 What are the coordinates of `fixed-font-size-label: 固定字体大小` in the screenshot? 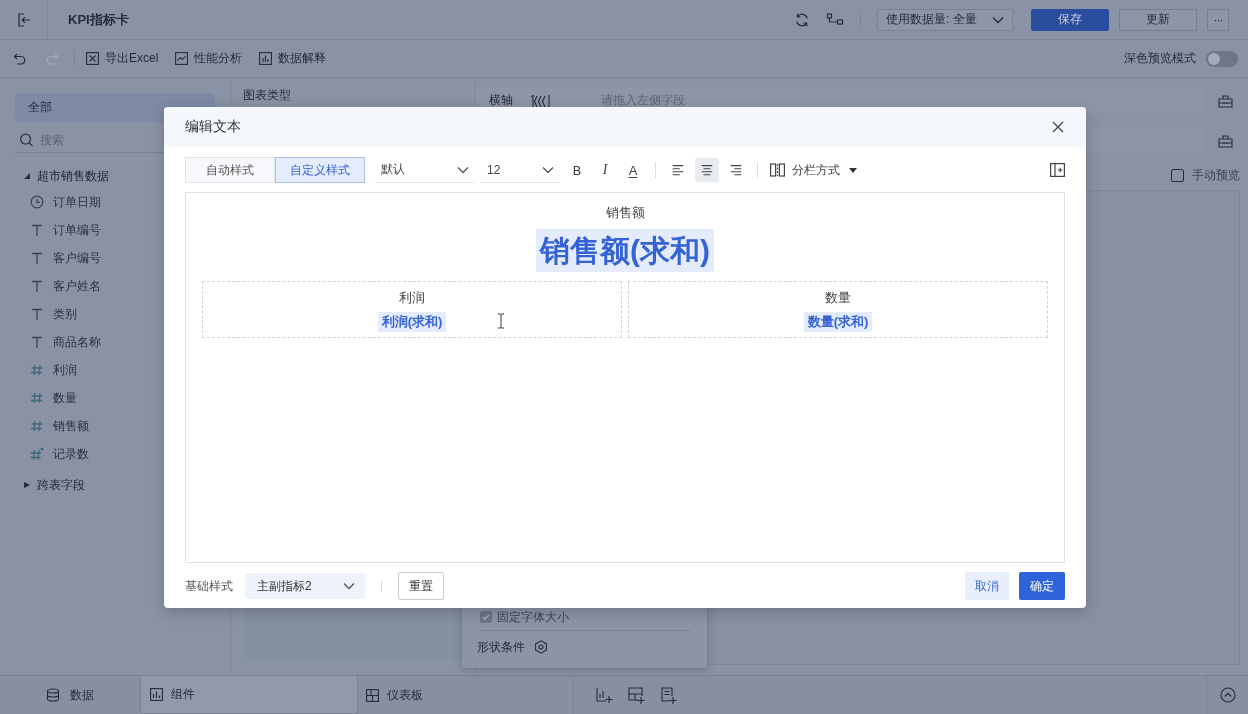 It's located at (533, 617).